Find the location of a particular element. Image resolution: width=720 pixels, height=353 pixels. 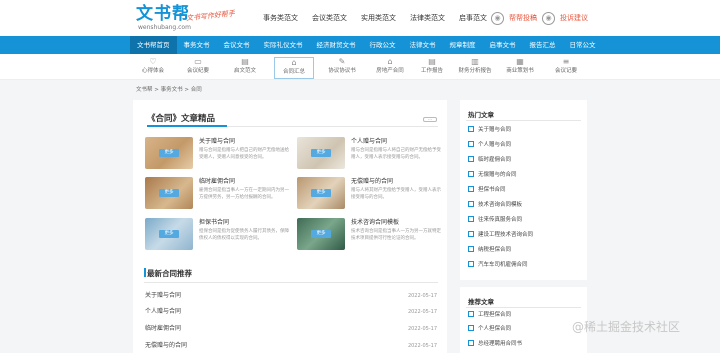

article-summary: 赠与合同是指赠与人把自己的财产无偿地送给受赠人，受赠人同意接受的合同。 is located at coordinates (244, 154).